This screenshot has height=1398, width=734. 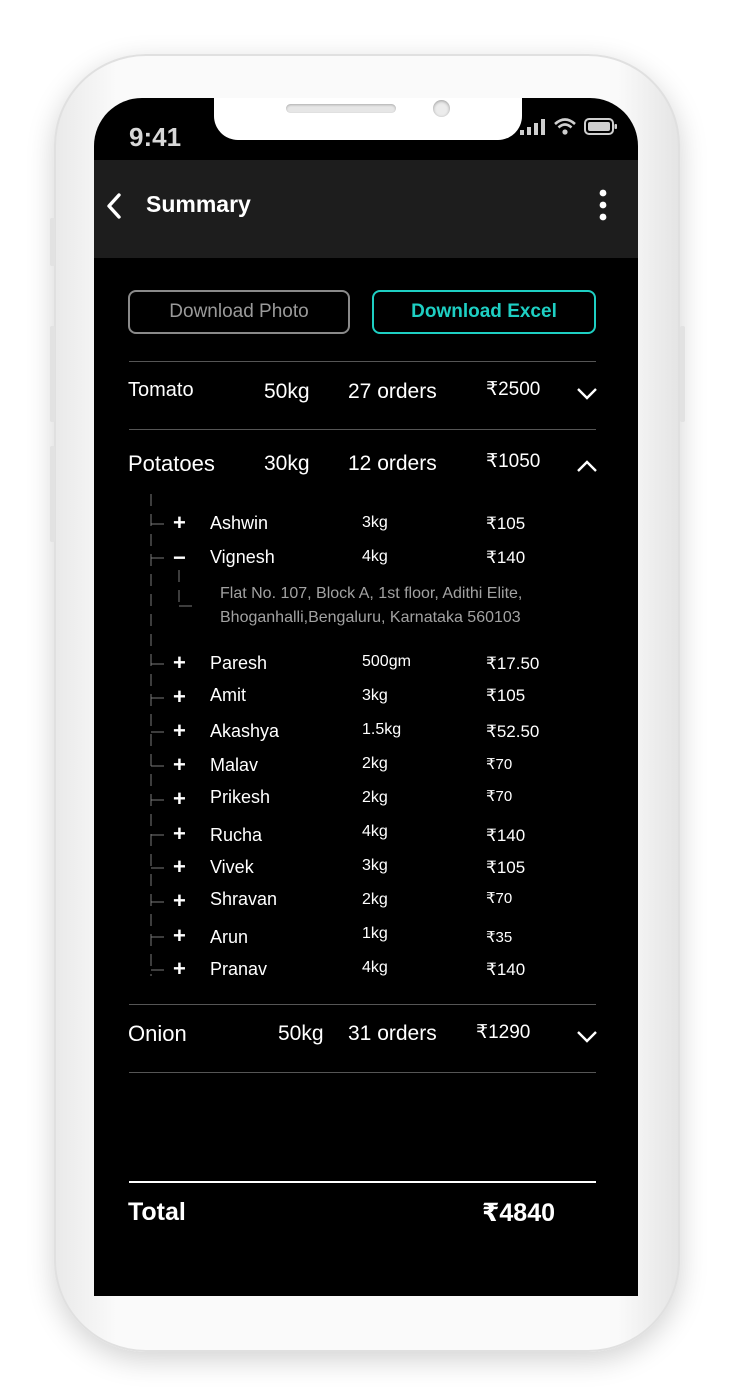 I want to click on wifi-icon, so click(x=565, y=126).